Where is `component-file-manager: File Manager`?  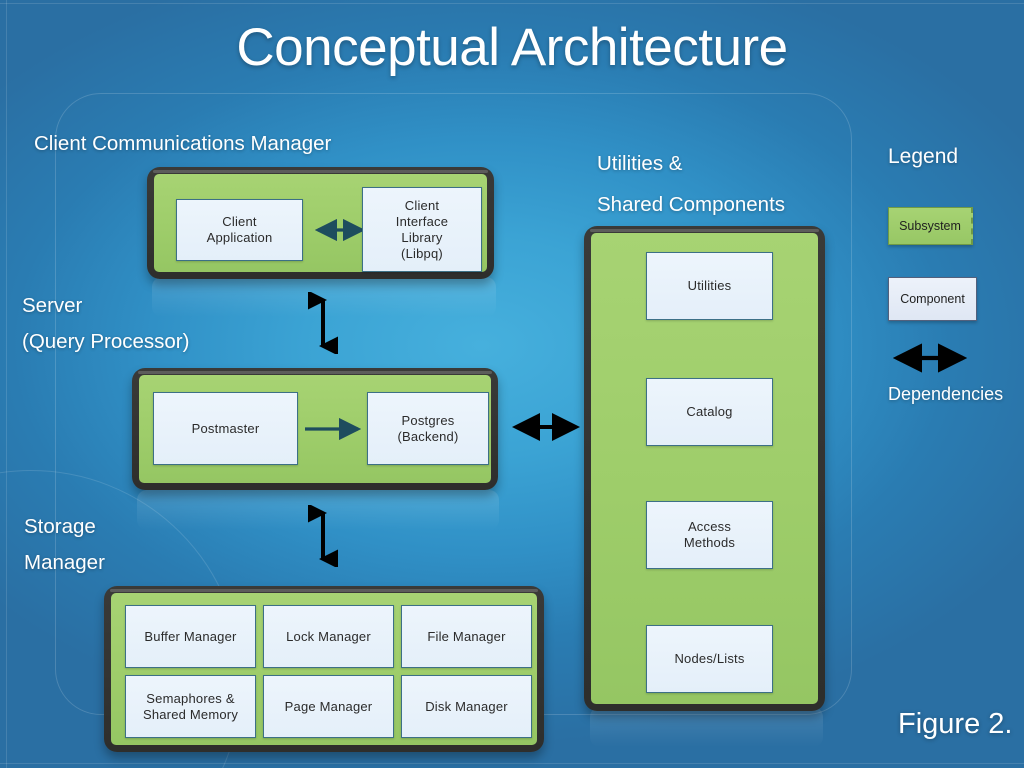
component-file-manager: File Manager is located at coordinates (466, 636).